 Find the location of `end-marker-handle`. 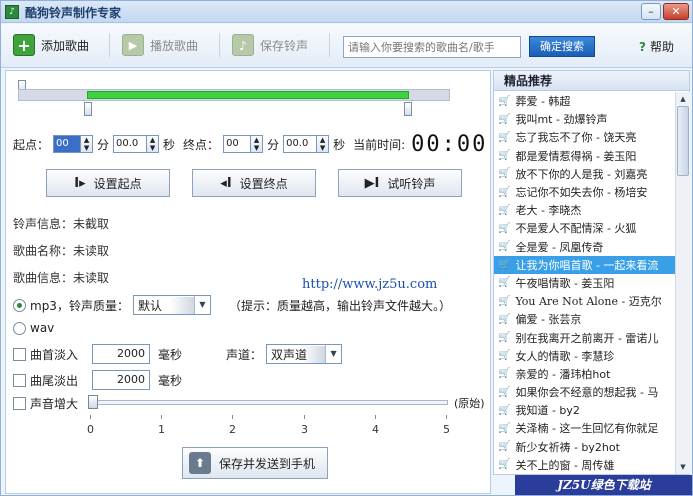

end-marker-handle is located at coordinates (408, 109).